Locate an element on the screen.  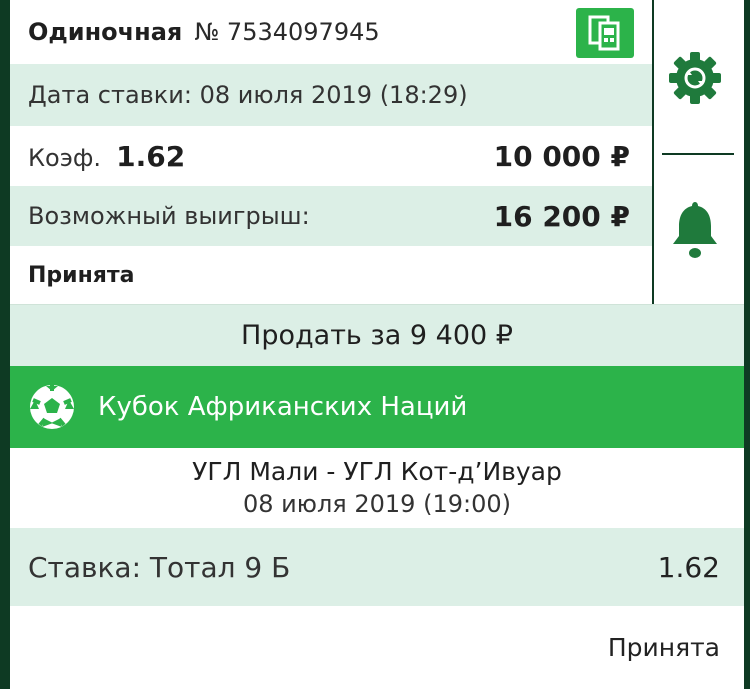
coef-group: Коэф. 1.62 is located at coordinates (106, 156).